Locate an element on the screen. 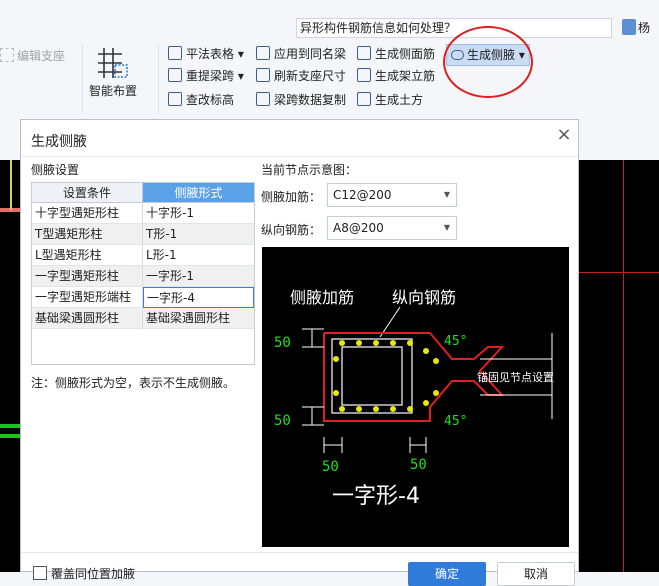 The height and width of the screenshot is (586, 659). refresh-icon is located at coordinates (263, 75).